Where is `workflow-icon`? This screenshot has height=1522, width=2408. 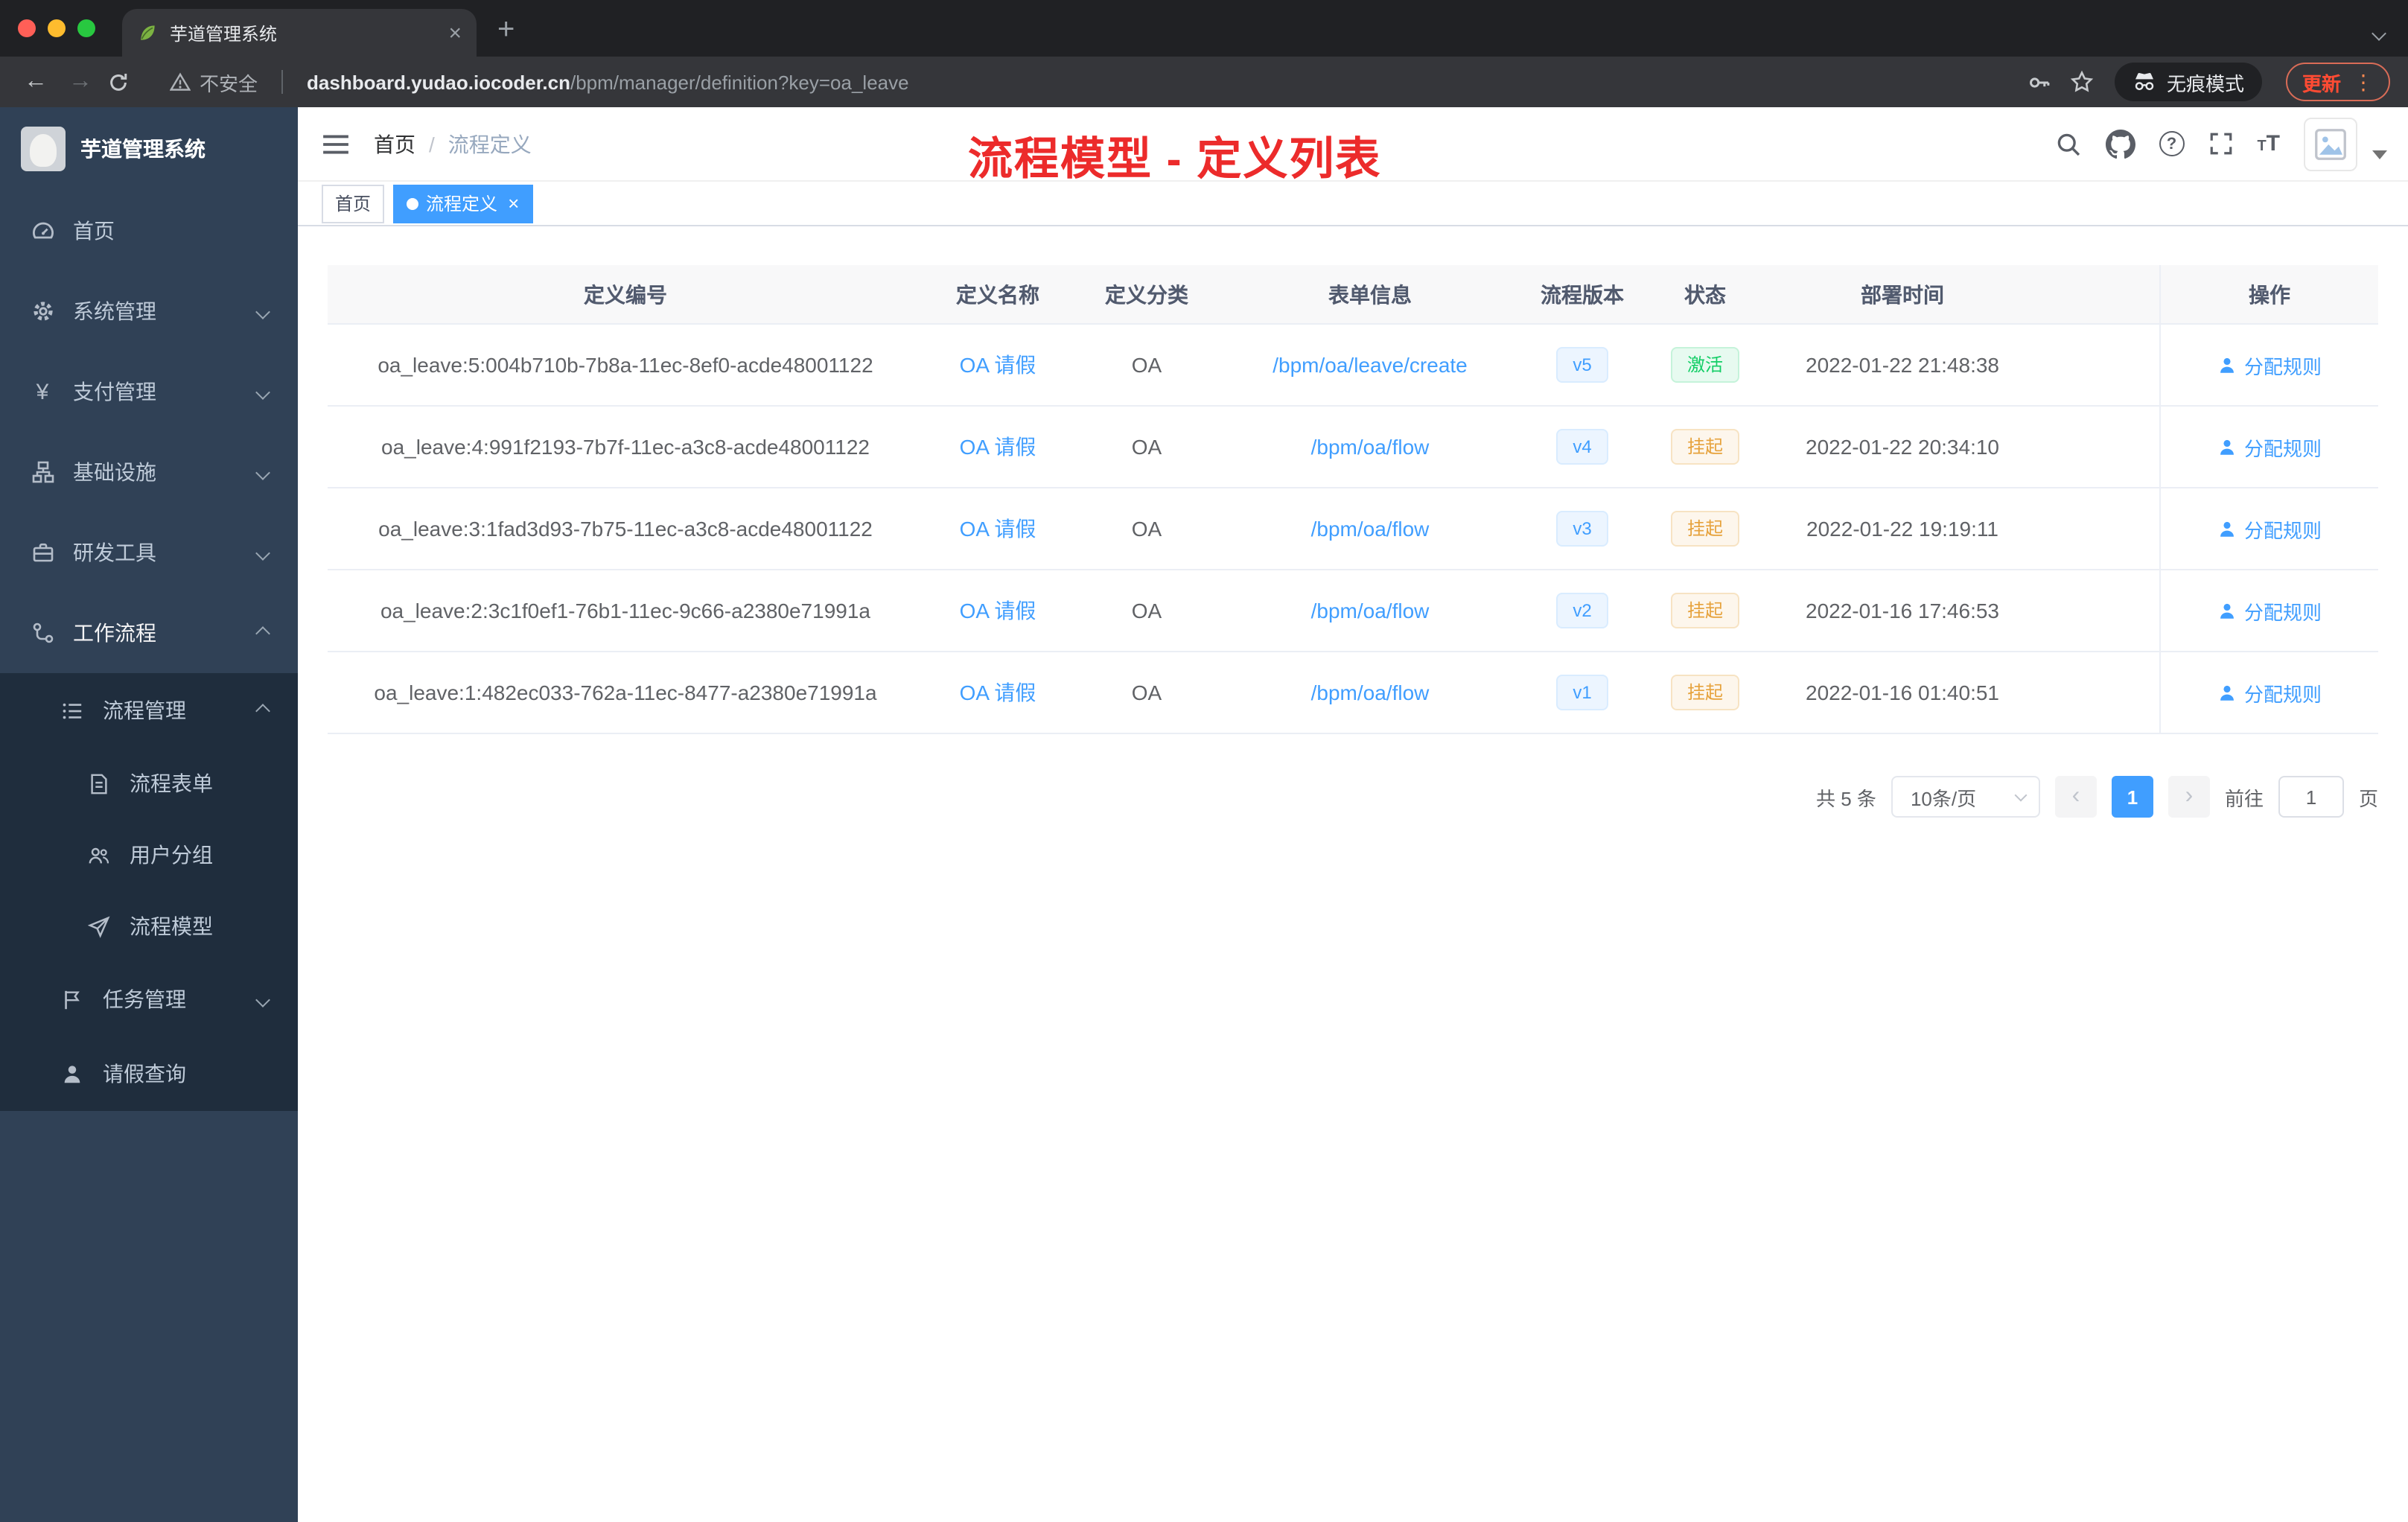
workflow-icon is located at coordinates (42, 633).